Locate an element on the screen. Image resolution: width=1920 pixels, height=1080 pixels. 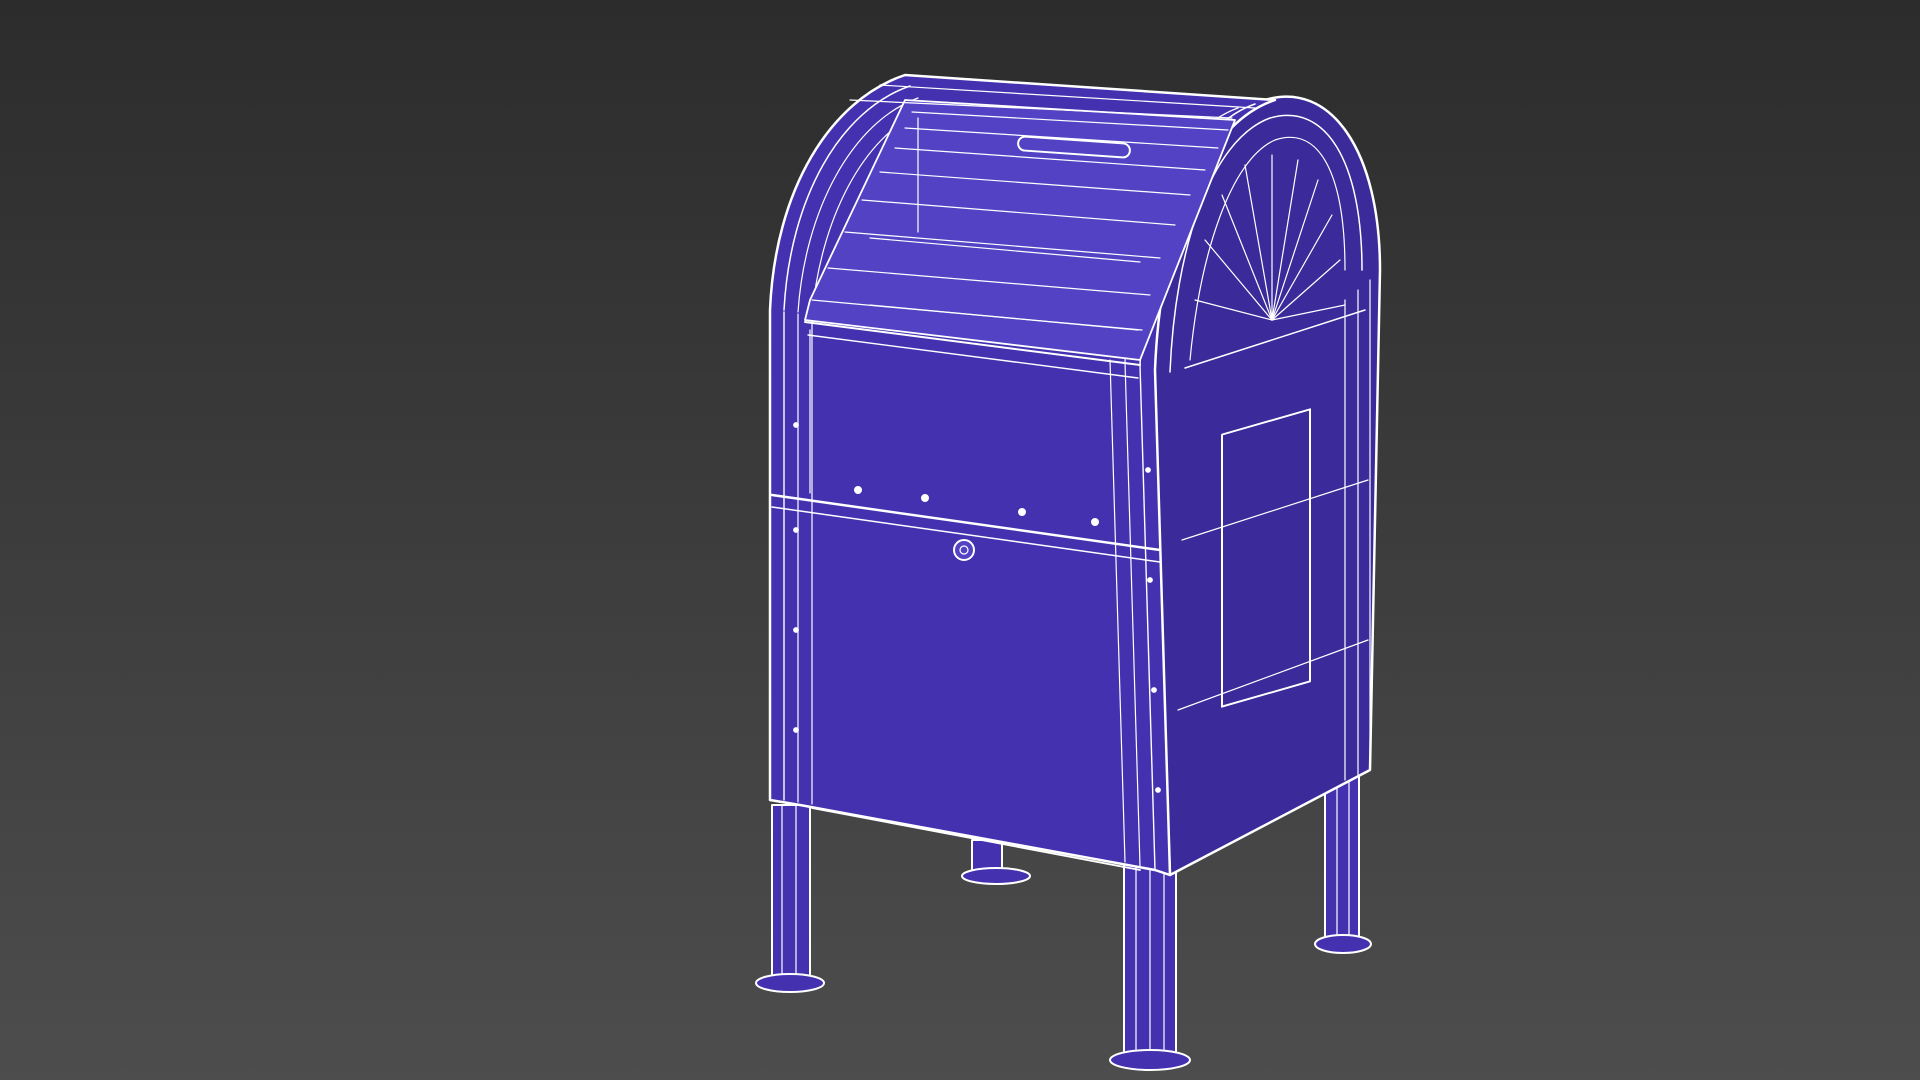
door-lock-icon is located at coordinates (964, 550).